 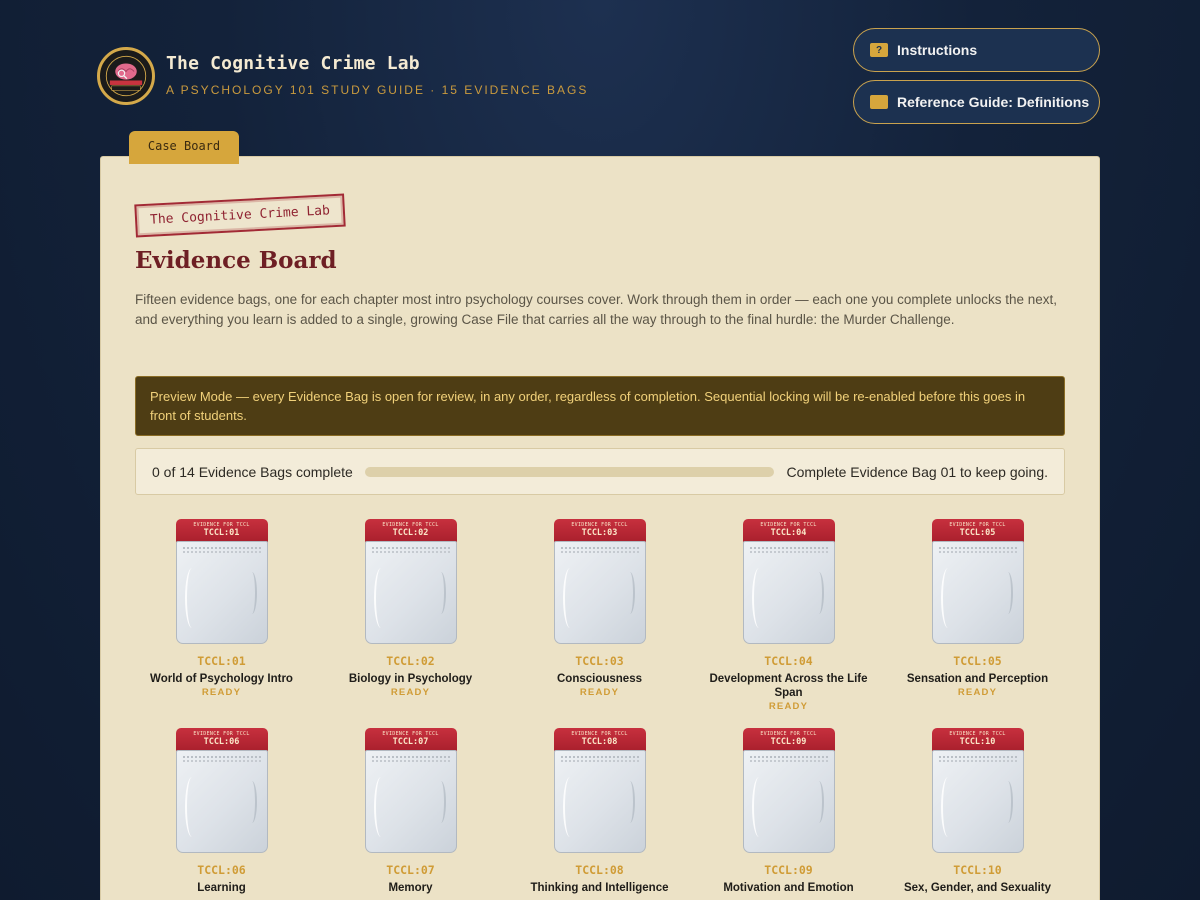 I want to click on bag-title: Consciousness, so click(x=599, y=679).